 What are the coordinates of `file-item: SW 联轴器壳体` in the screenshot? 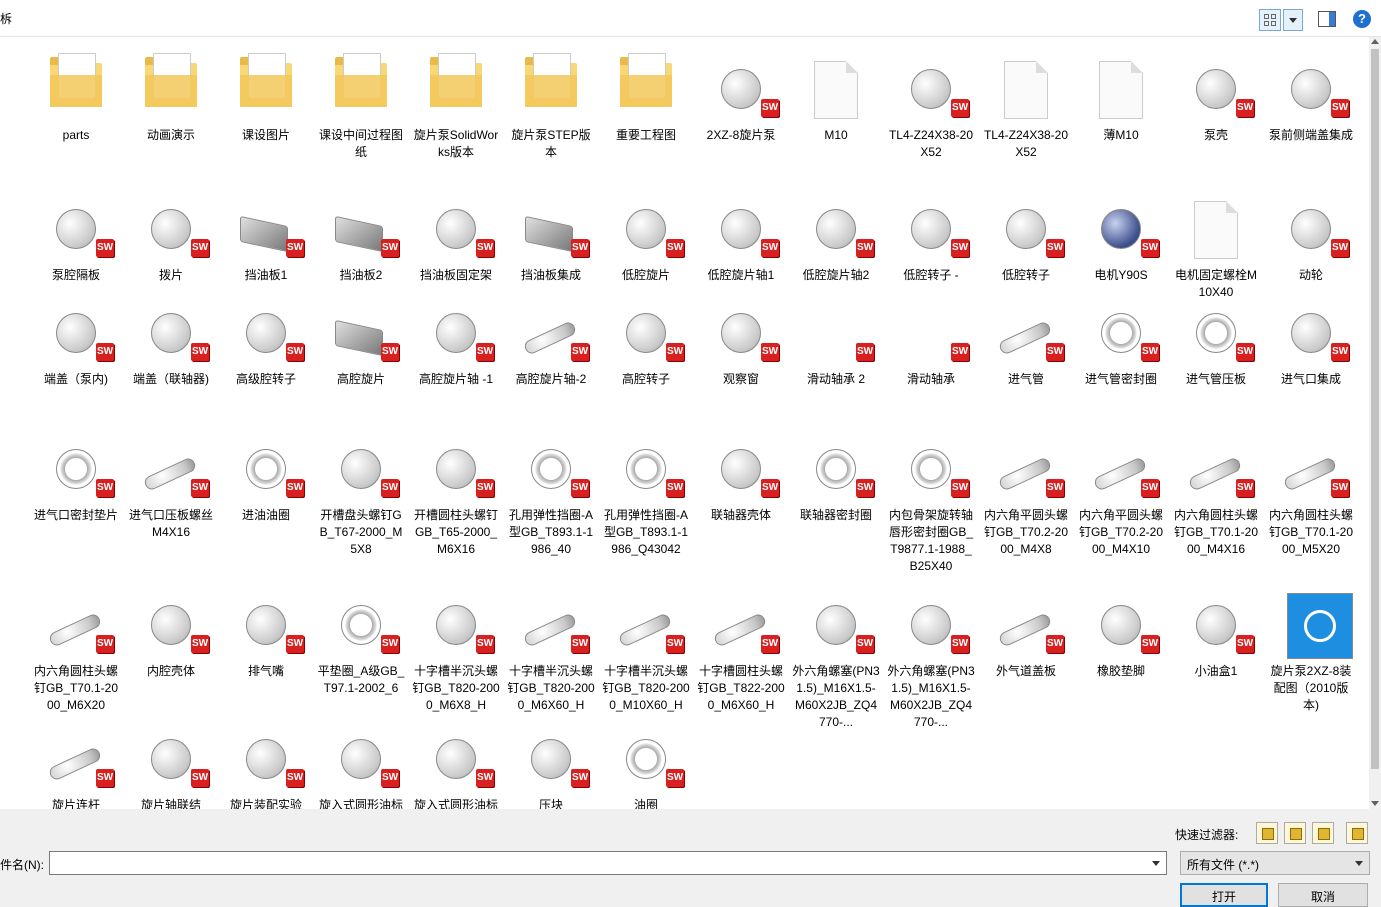 It's located at (741, 475).